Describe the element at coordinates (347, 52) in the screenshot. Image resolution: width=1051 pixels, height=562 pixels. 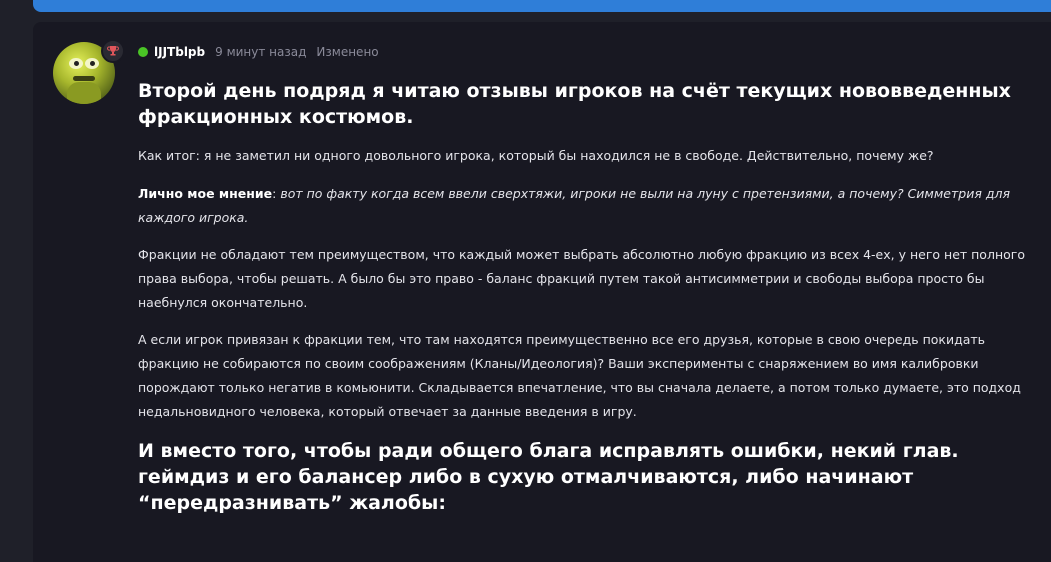
I see `edited-label: Изменено` at that location.